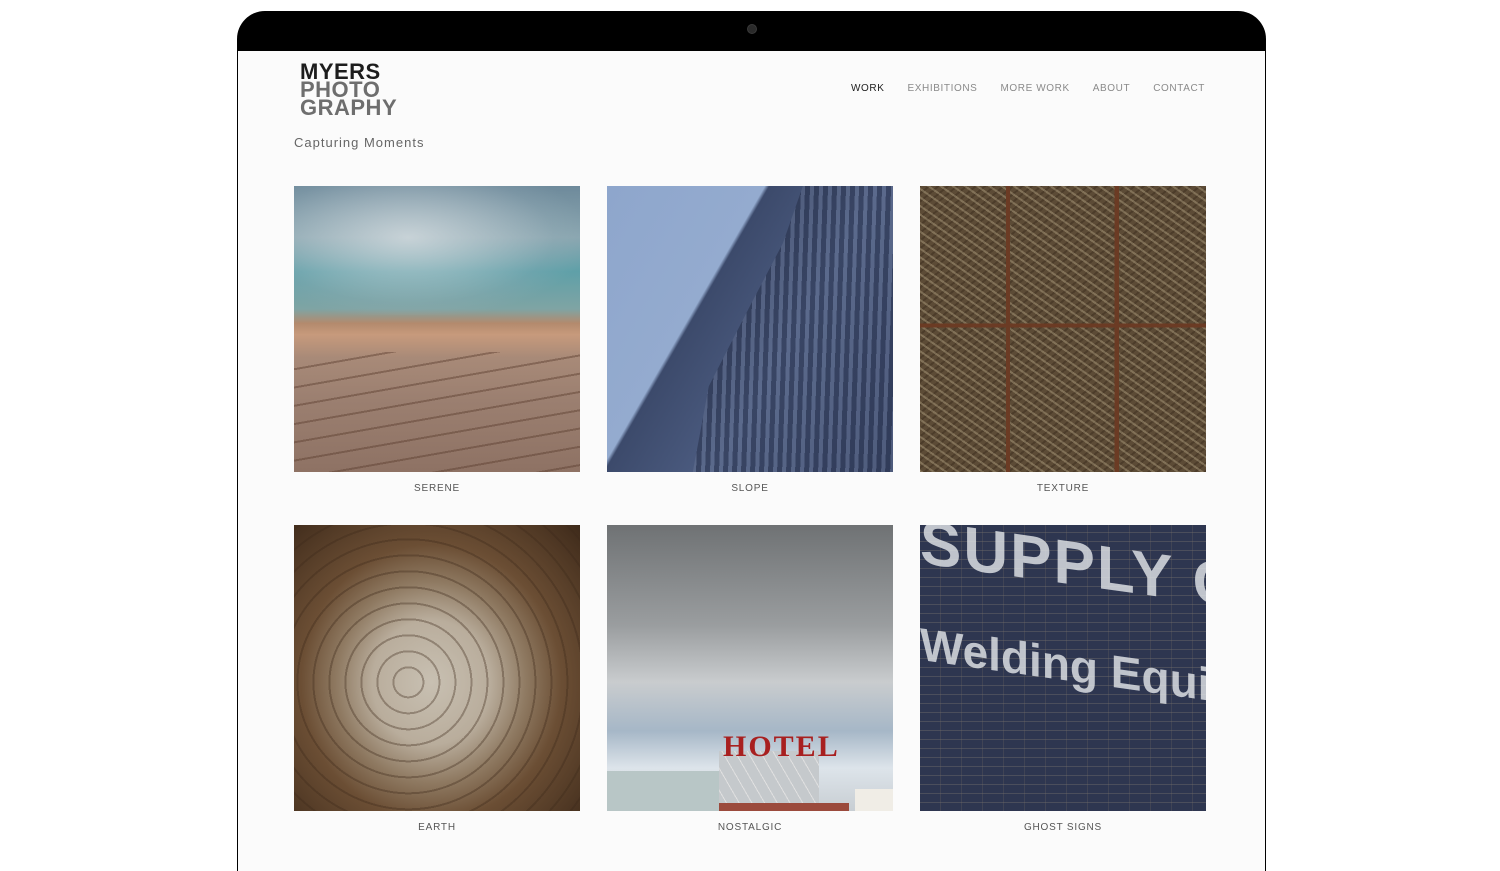 This screenshot has height=871, width=1500. Describe the element at coordinates (437, 668) in the screenshot. I see `gallery-image-earth` at that location.